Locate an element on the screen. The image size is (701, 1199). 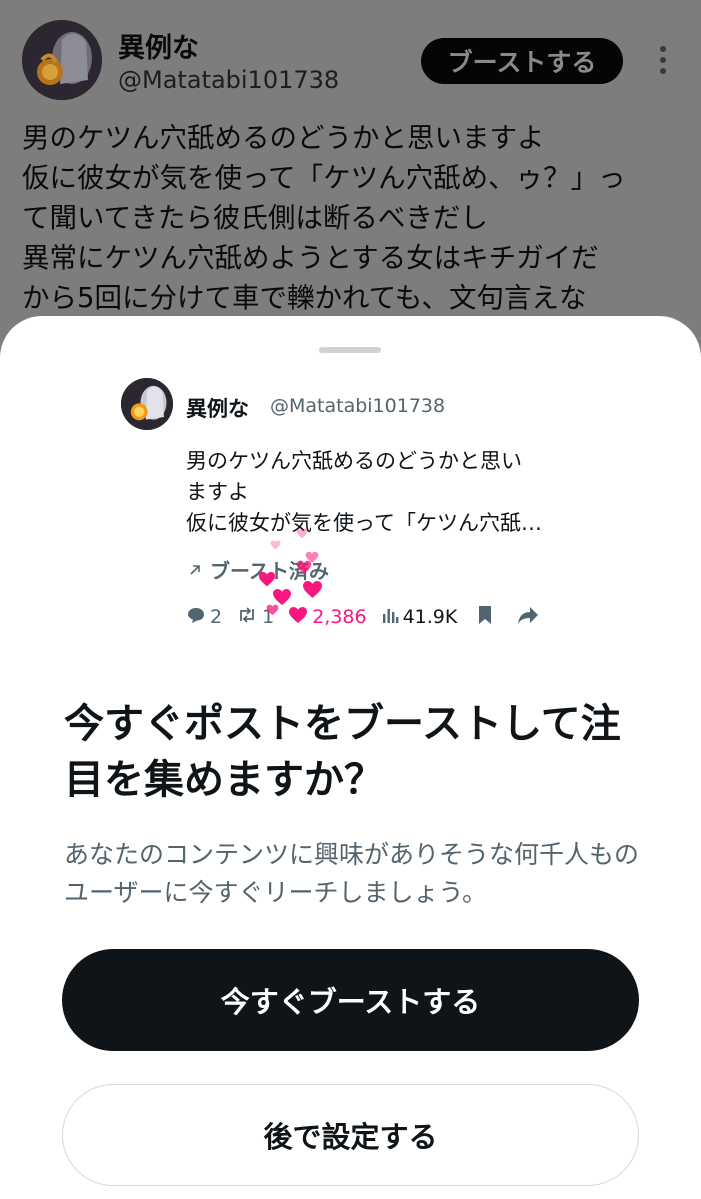
arrow-up-right-icon is located at coordinates (195, 570).